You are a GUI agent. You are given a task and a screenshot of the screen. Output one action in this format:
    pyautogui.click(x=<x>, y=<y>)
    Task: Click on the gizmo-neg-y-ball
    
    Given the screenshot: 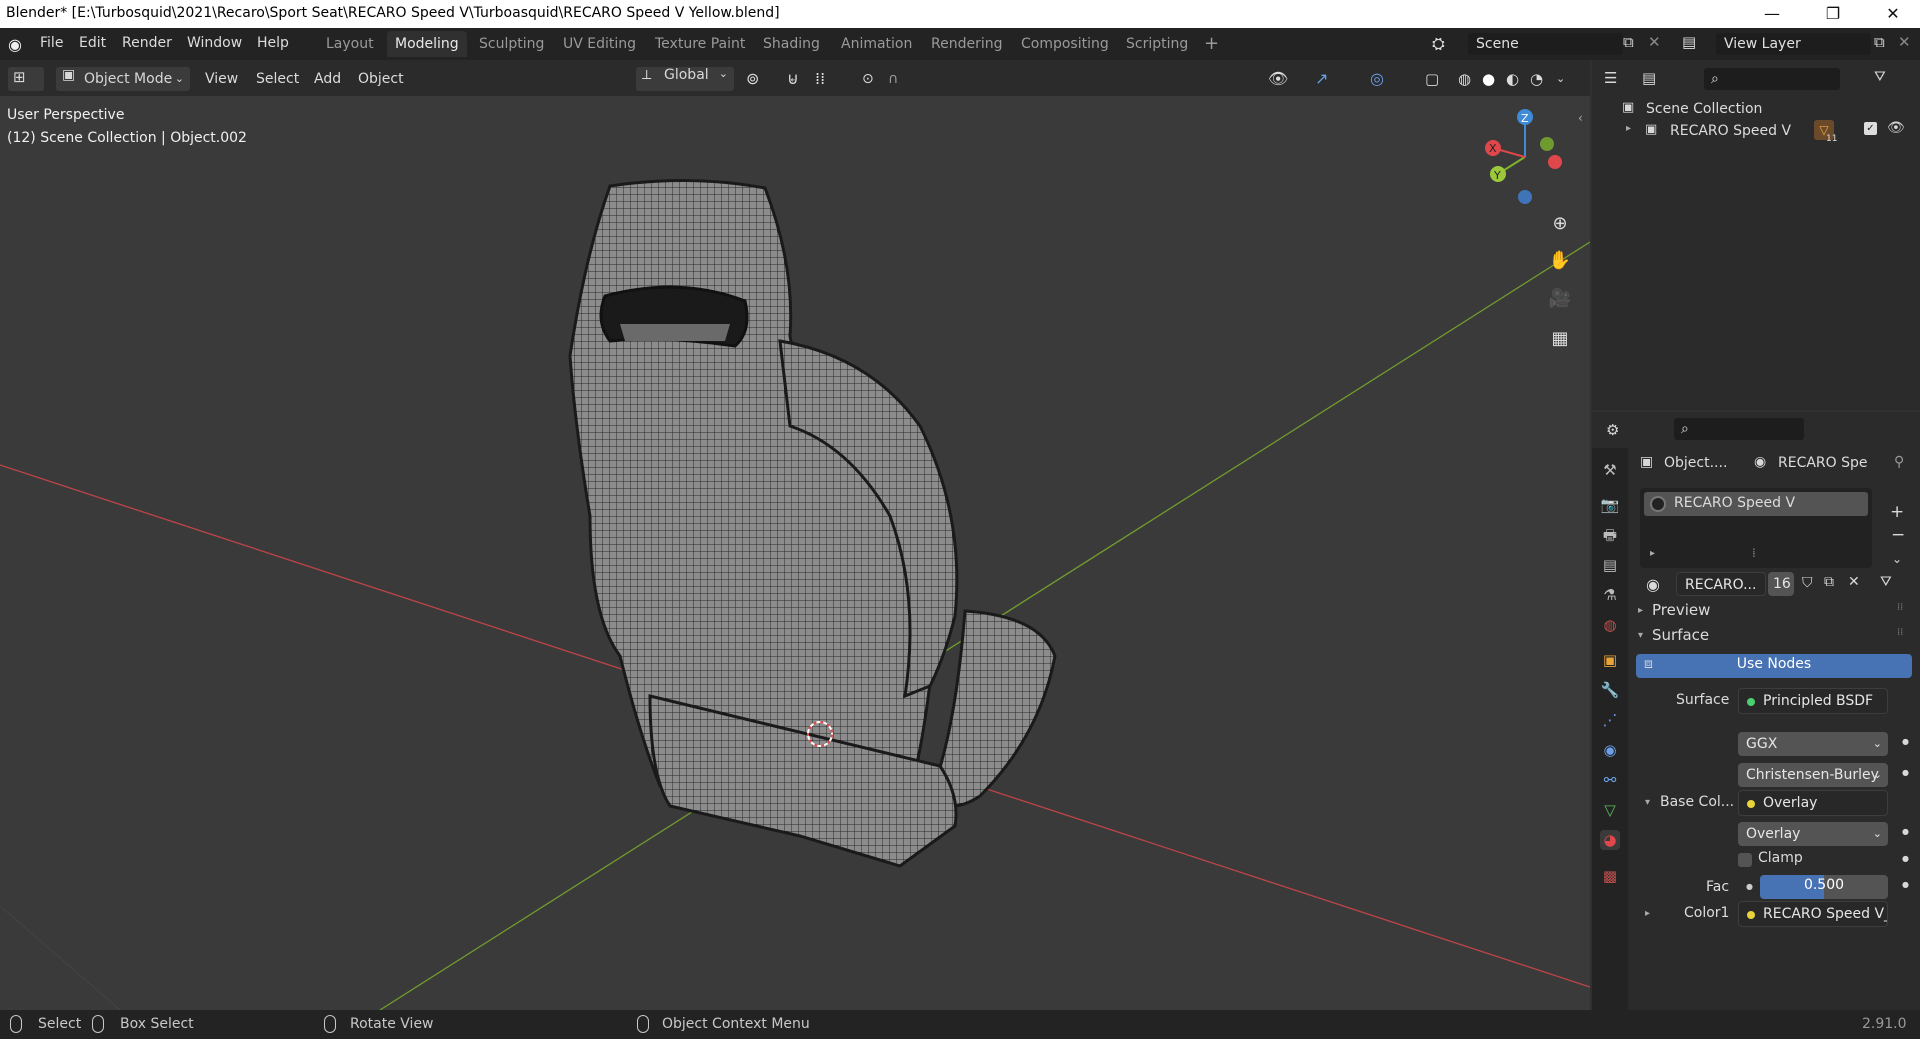 What is the action you would take?
    pyautogui.click(x=1547, y=144)
    